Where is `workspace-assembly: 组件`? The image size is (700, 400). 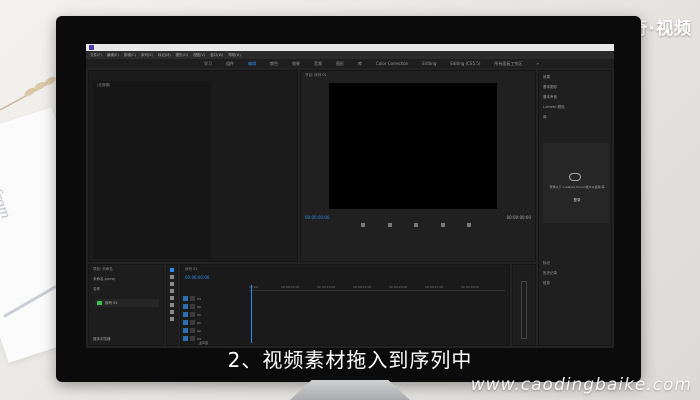 workspace-assembly: 组件 is located at coordinates (230, 64).